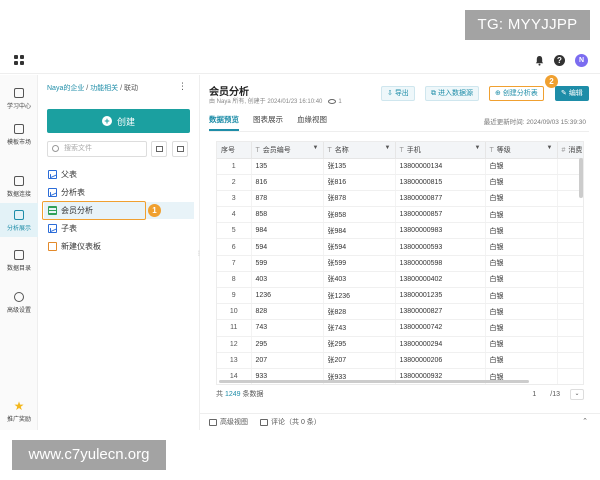  Describe the element at coordinates (97, 149) in the screenshot. I see `search-input: 搜索文件` at that location.